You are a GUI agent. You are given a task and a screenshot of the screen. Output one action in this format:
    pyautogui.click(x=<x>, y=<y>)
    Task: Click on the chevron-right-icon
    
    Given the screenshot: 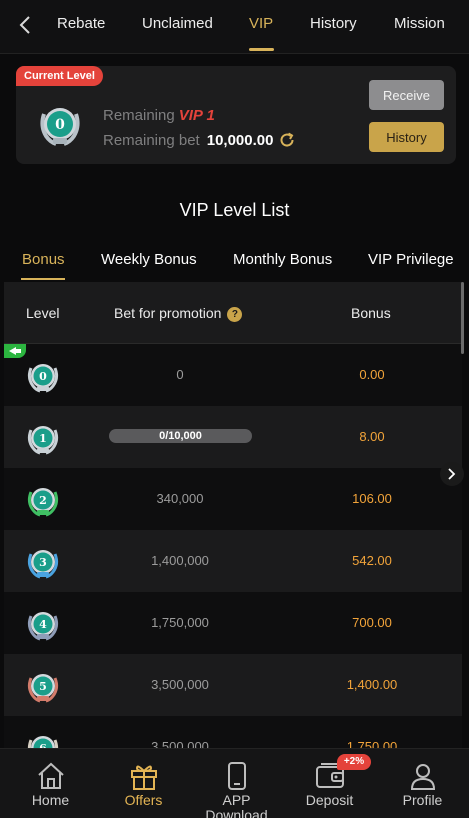 What is the action you would take?
    pyautogui.click(x=452, y=474)
    